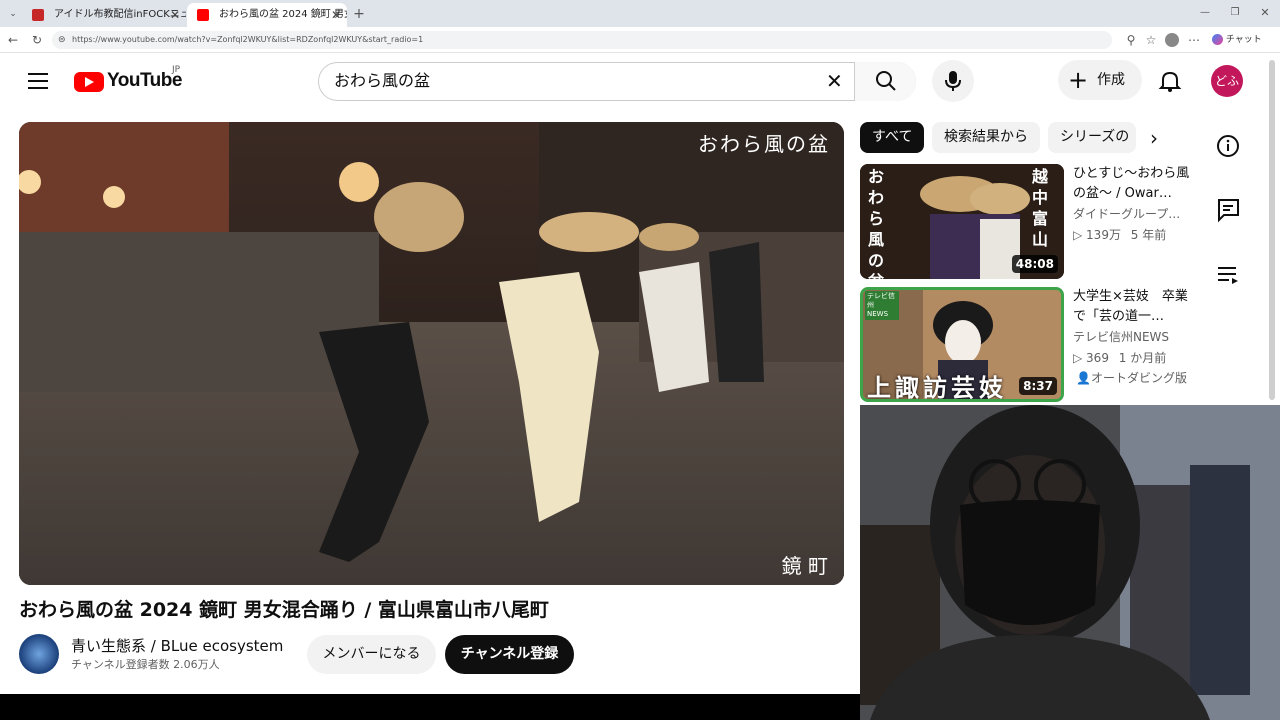  I want to click on recommendation-meta: ▷ 369 1 か月前, so click(1119, 358).